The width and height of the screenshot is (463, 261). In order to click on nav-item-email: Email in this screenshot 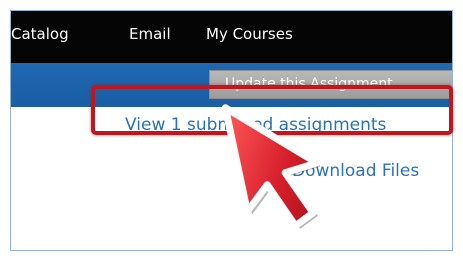, I will do `click(150, 34)`.